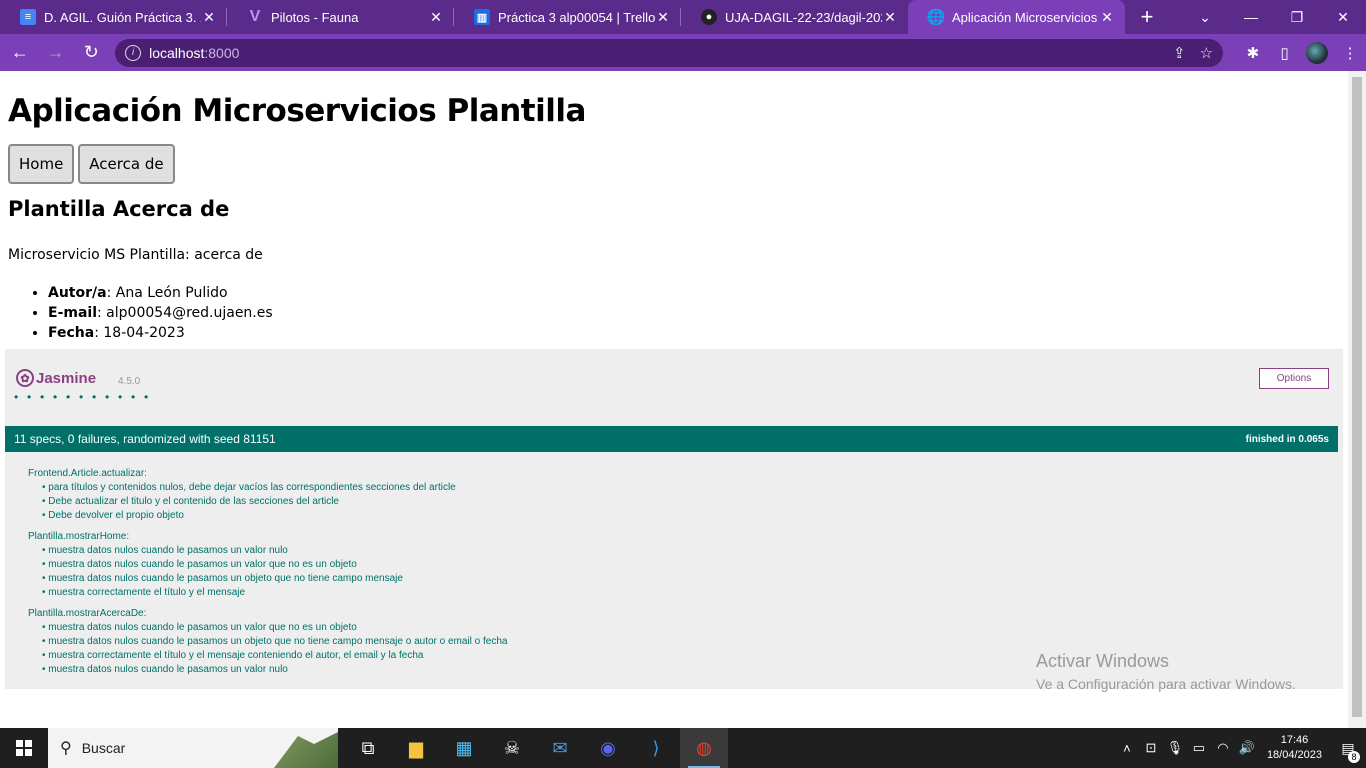 The height and width of the screenshot is (768, 1366). Describe the element at coordinates (177, 52) in the screenshot. I see `url-host: localhost` at that location.